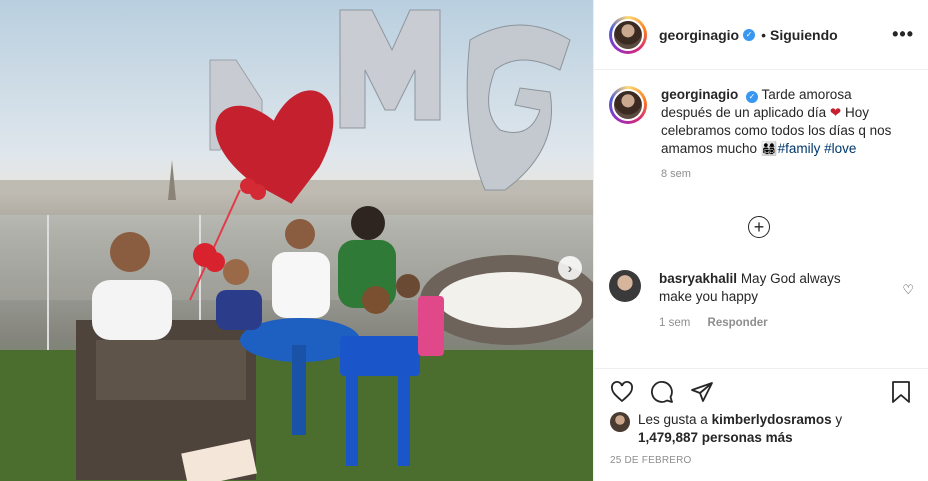 The image size is (928, 481). Describe the element at coordinates (839, 419) in the screenshot. I see `likes-middle: y` at that location.